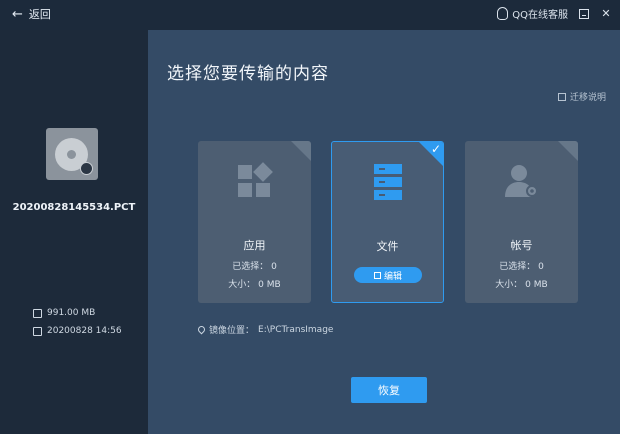 Image resolution: width=620 pixels, height=434 pixels. Describe the element at coordinates (84, 331) in the screenshot. I see `image-date: 20200828 14:56` at that location.